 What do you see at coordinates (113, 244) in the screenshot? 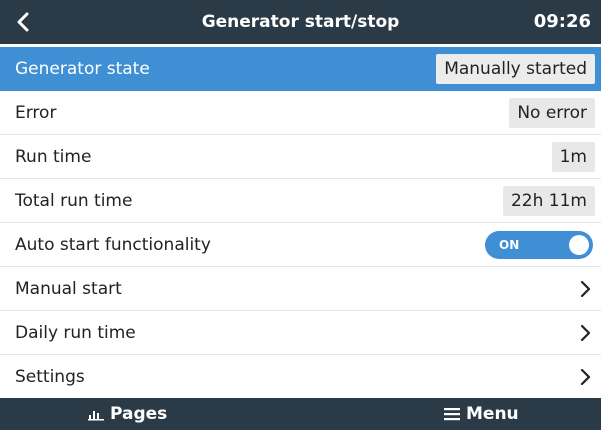
I see `row-label: Auto start functionality` at bounding box center [113, 244].